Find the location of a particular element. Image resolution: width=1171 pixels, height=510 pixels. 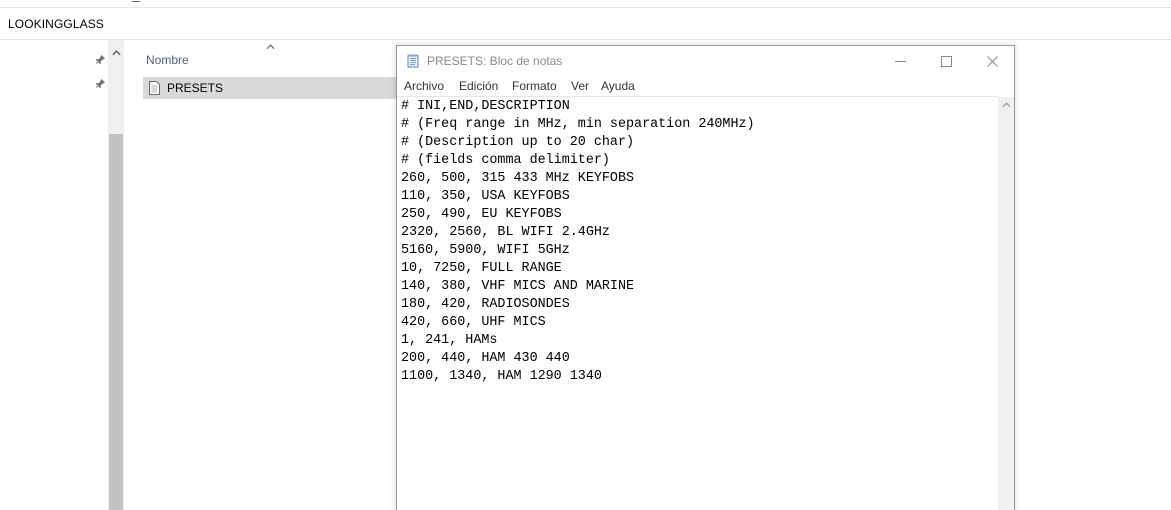

minimize-icon is located at coordinates (900, 61).